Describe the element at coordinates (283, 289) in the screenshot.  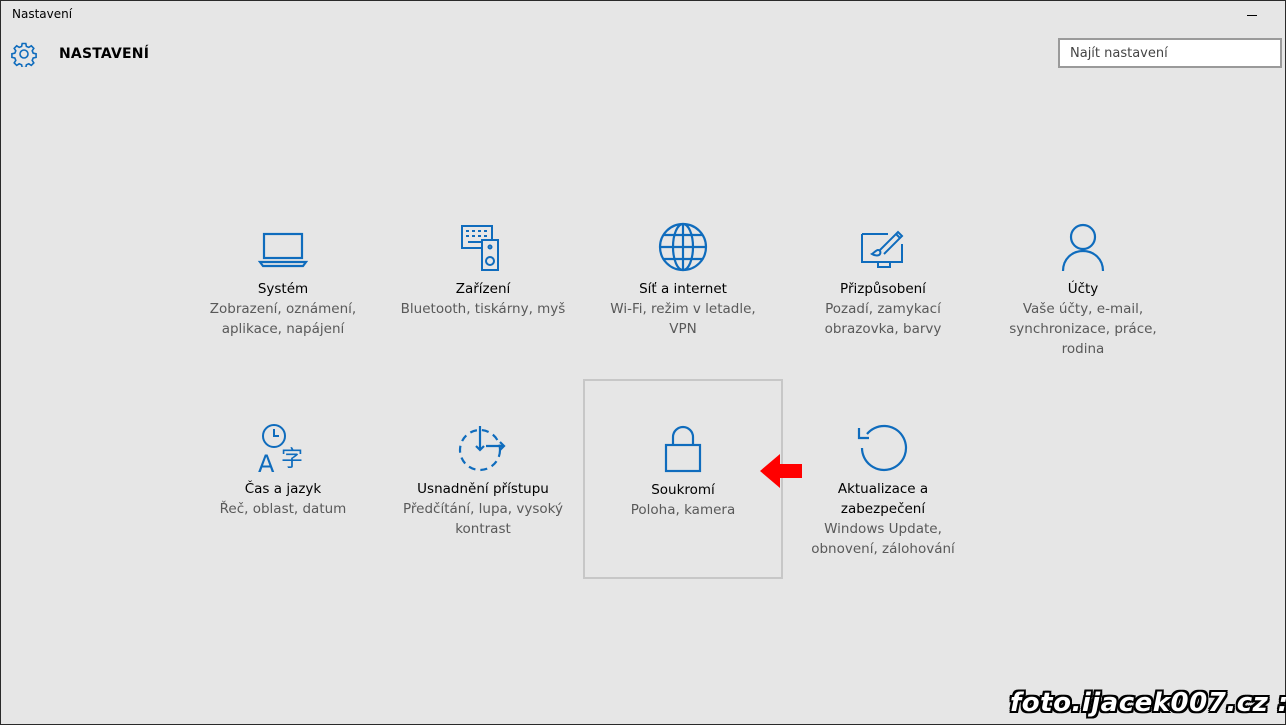
I see `tile-label: Systém` at that location.